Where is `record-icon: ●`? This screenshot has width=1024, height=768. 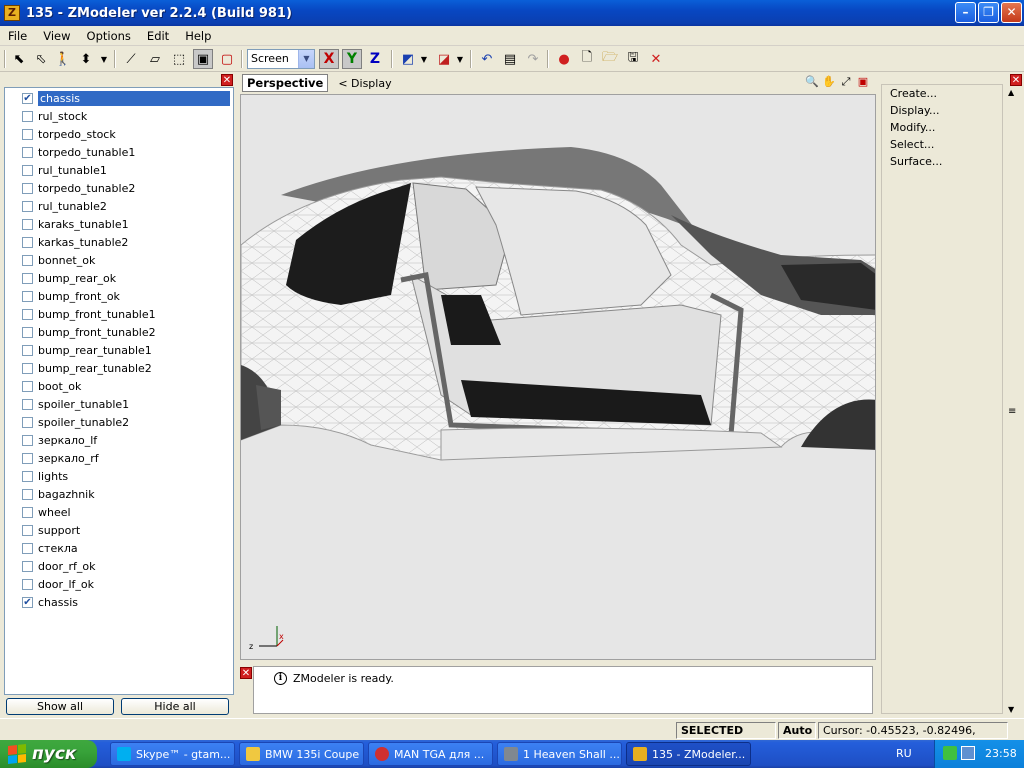
record-icon: ● is located at coordinates (564, 59).